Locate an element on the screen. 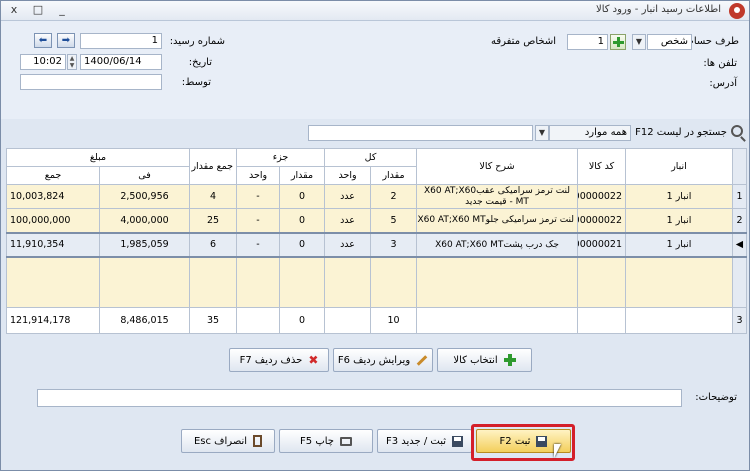  date-label: تاریخ: is located at coordinates (200, 62).